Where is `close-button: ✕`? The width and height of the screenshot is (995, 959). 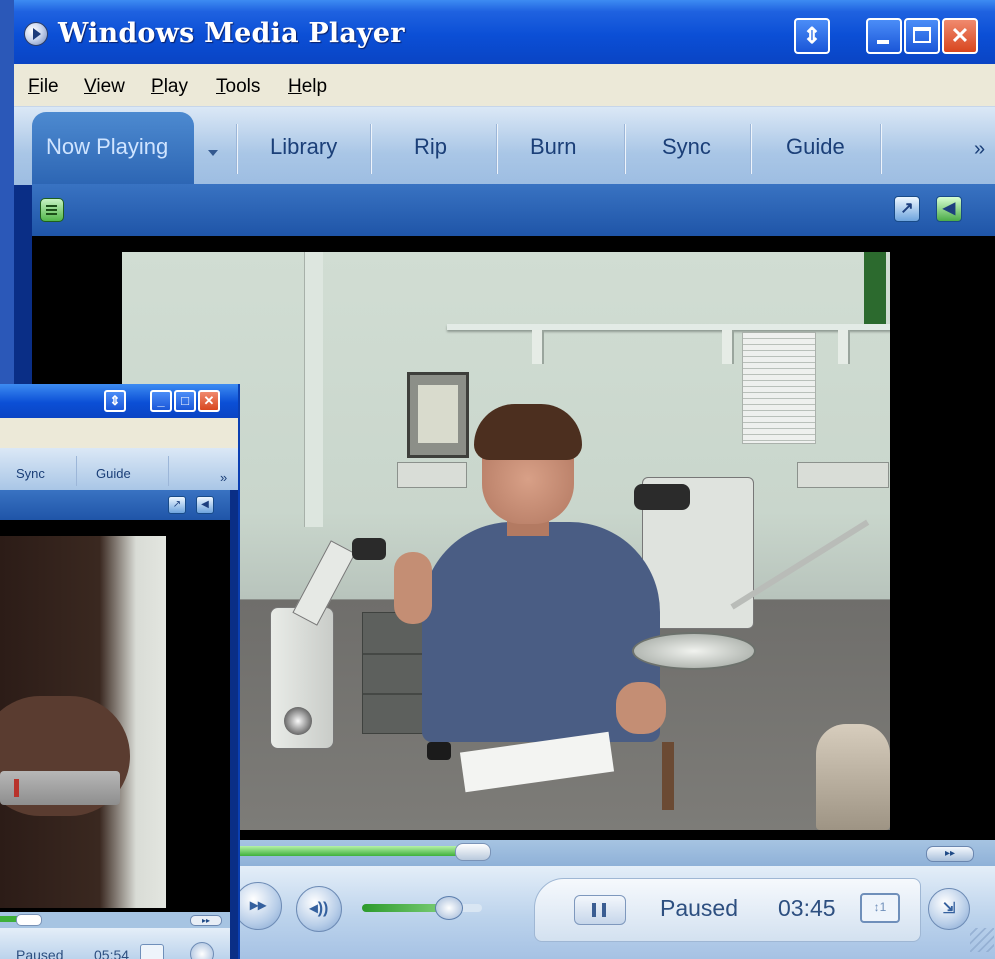 close-button: ✕ is located at coordinates (960, 36).